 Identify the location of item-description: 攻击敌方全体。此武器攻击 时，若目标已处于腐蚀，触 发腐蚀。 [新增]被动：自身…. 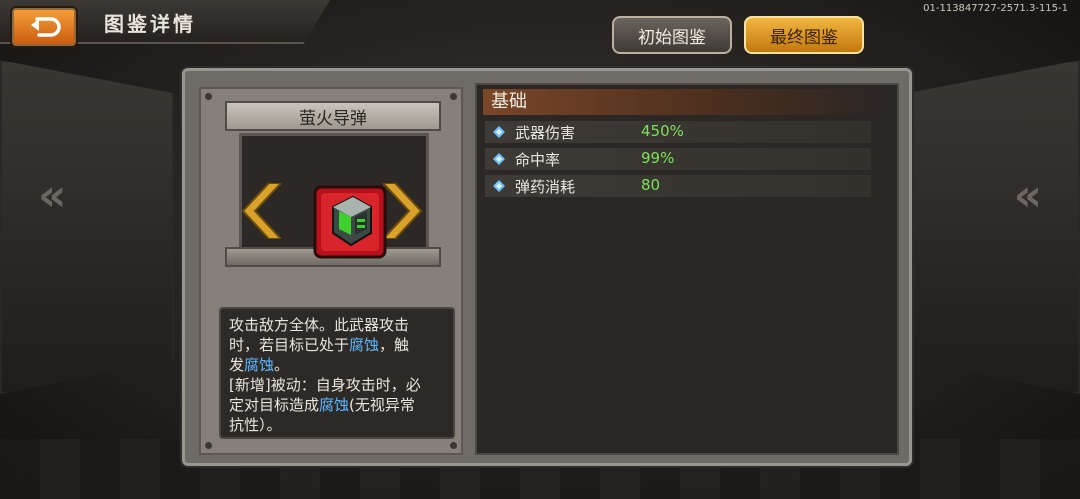
(337, 373).